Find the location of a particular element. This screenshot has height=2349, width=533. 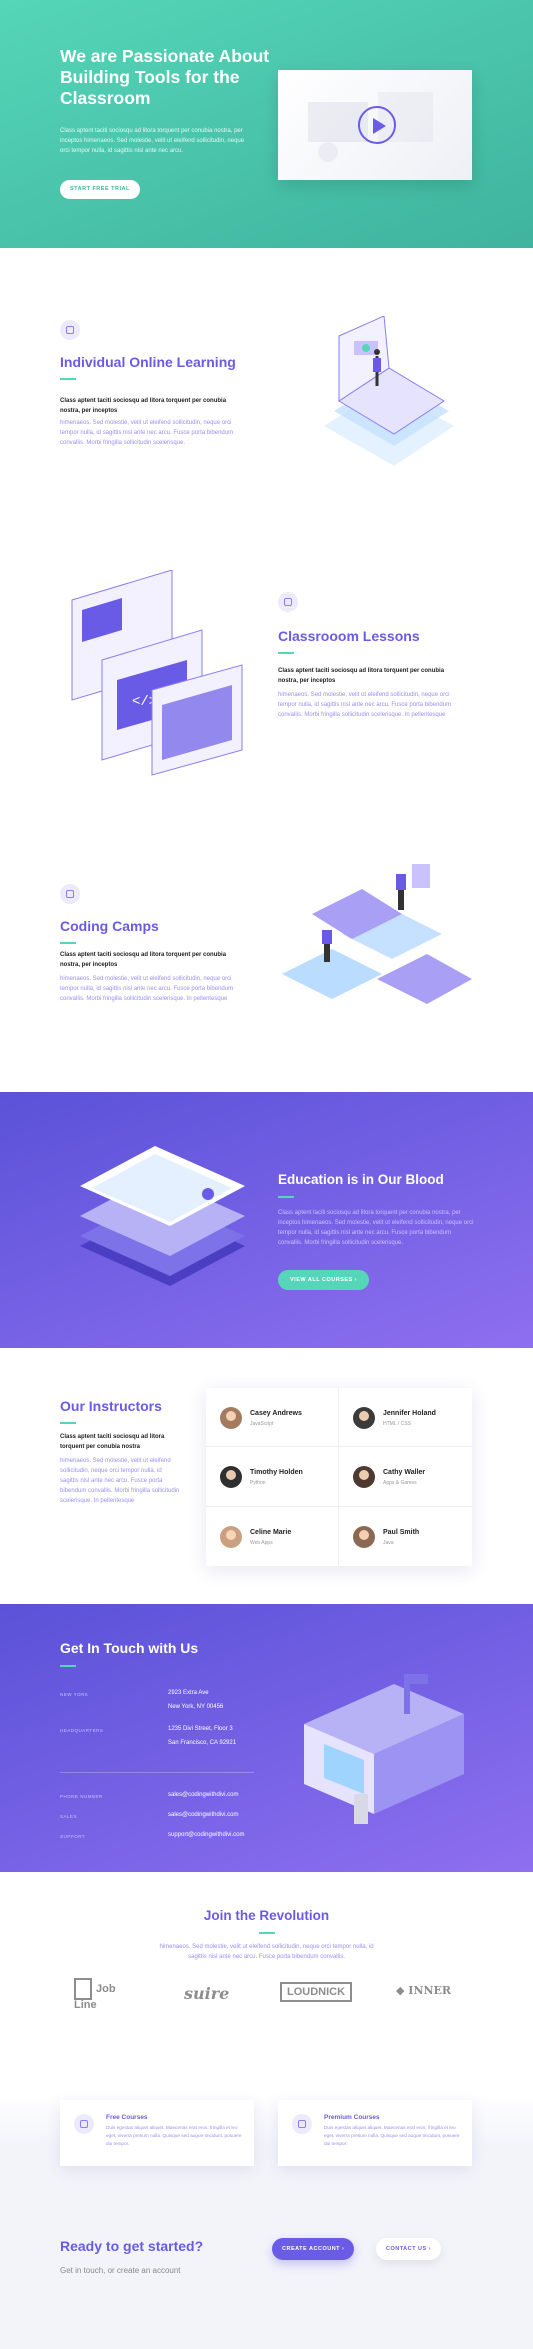

instructor-name: Timothy Holden is located at coordinates (276, 1473).